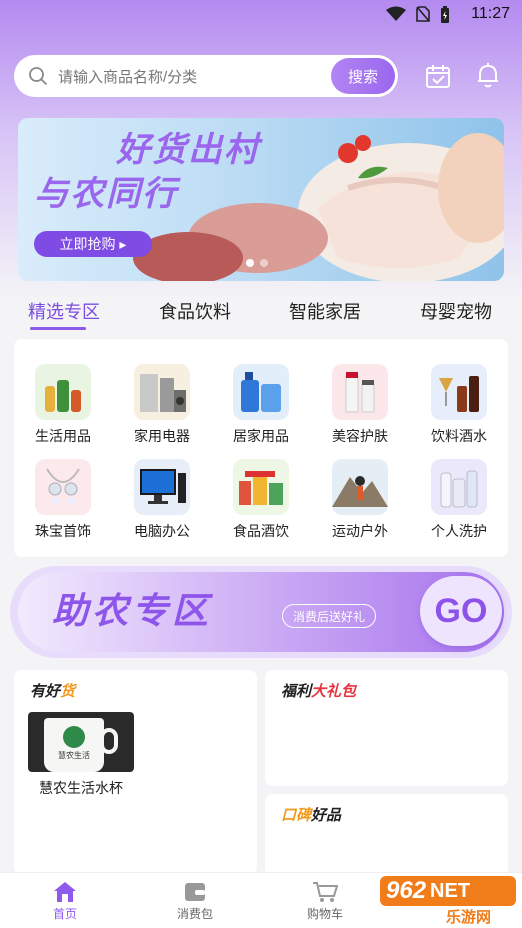  What do you see at coordinates (68, 691) in the screenshot?
I see `title-accent: 货` at bounding box center [68, 691].